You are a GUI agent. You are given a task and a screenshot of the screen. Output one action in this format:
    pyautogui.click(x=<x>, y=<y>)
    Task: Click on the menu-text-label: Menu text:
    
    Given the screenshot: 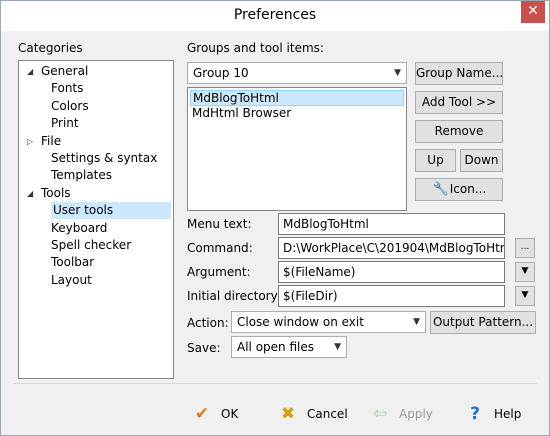 What is the action you would take?
    pyautogui.click(x=219, y=224)
    